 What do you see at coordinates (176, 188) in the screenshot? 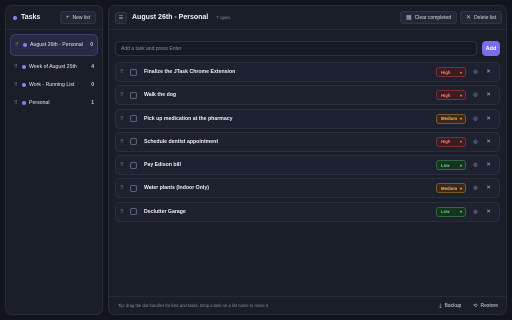
I see `task-title: Water plants (Indoor Only)` at bounding box center [176, 188].